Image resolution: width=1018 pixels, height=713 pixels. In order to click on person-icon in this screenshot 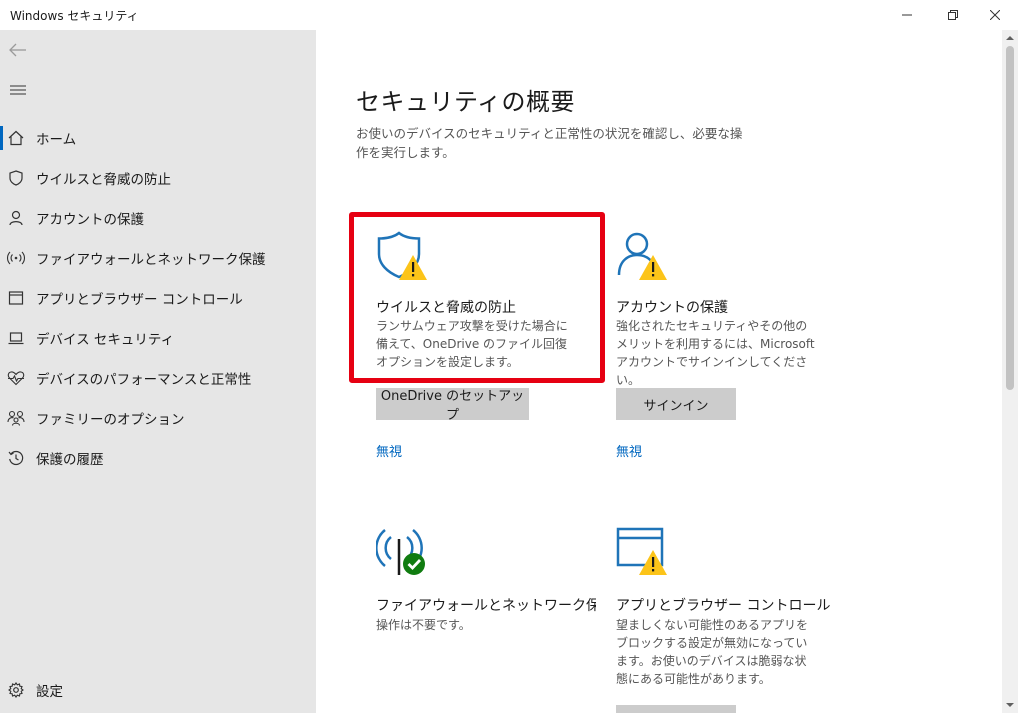, I will do `click(16, 218)`.